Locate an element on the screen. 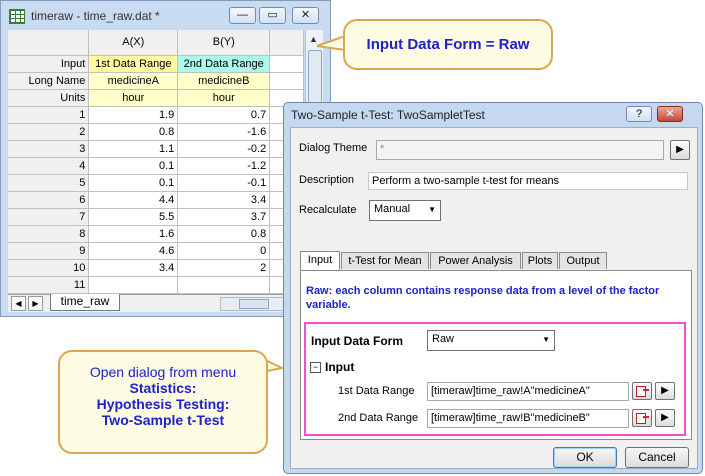 The width and height of the screenshot is (705, 476). top-callout-pointer is located at coordinates (331, 43).